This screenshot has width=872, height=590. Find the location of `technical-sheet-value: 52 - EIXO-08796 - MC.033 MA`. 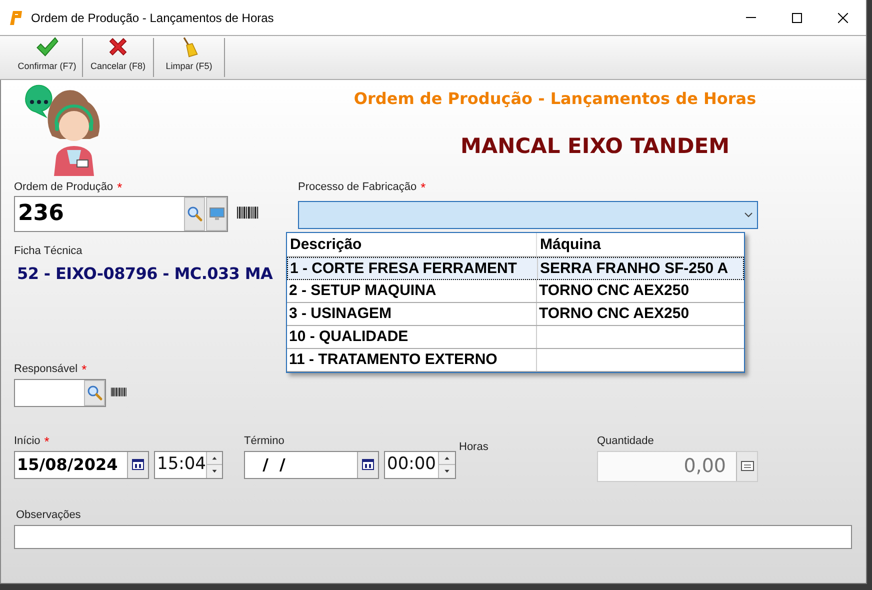

technical-sheet-value: 52 - EIXO-08796 - MC.033 MA is located at coordinates (145, 273).